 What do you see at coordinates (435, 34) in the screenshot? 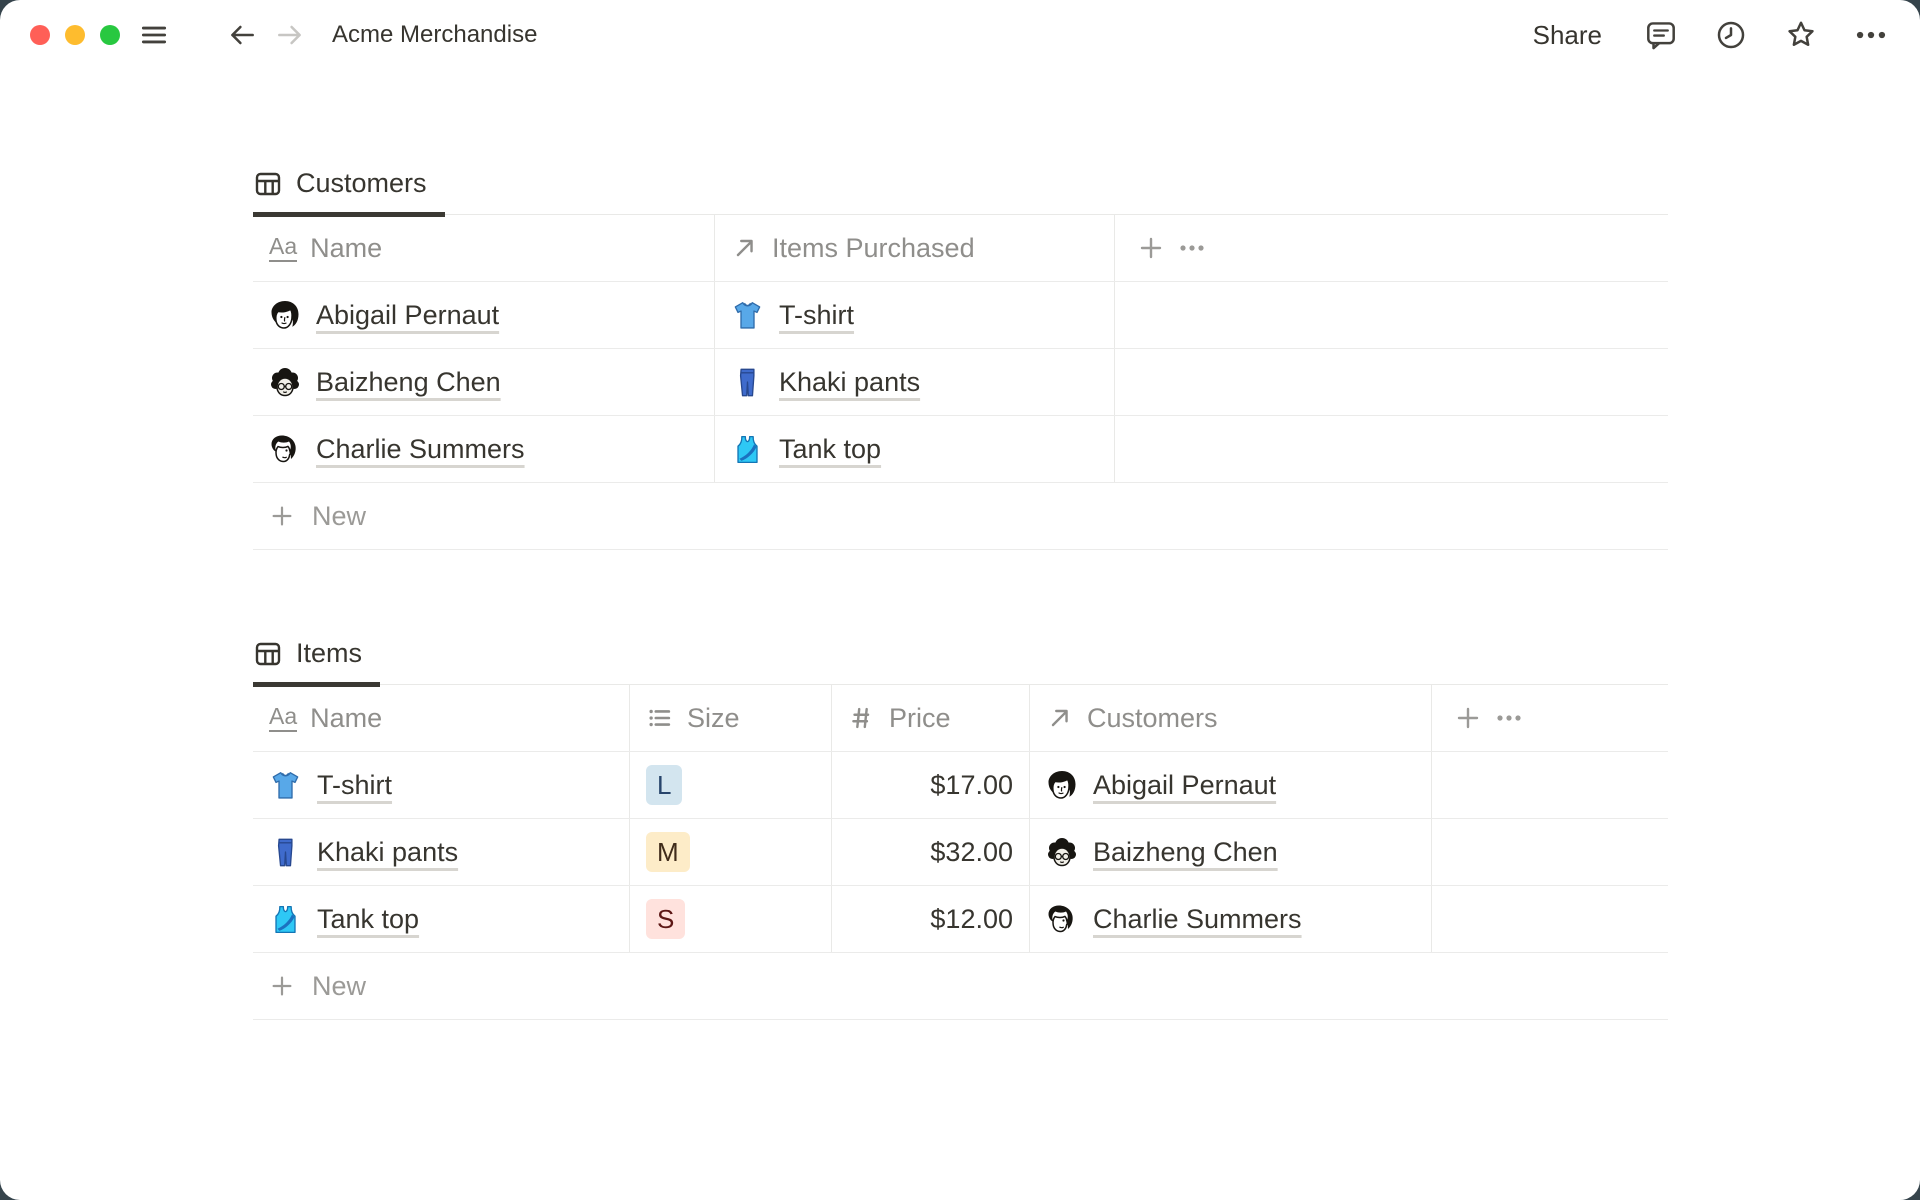
I see `page-title: Acme Merchandise` at bounding box center [435, 34].